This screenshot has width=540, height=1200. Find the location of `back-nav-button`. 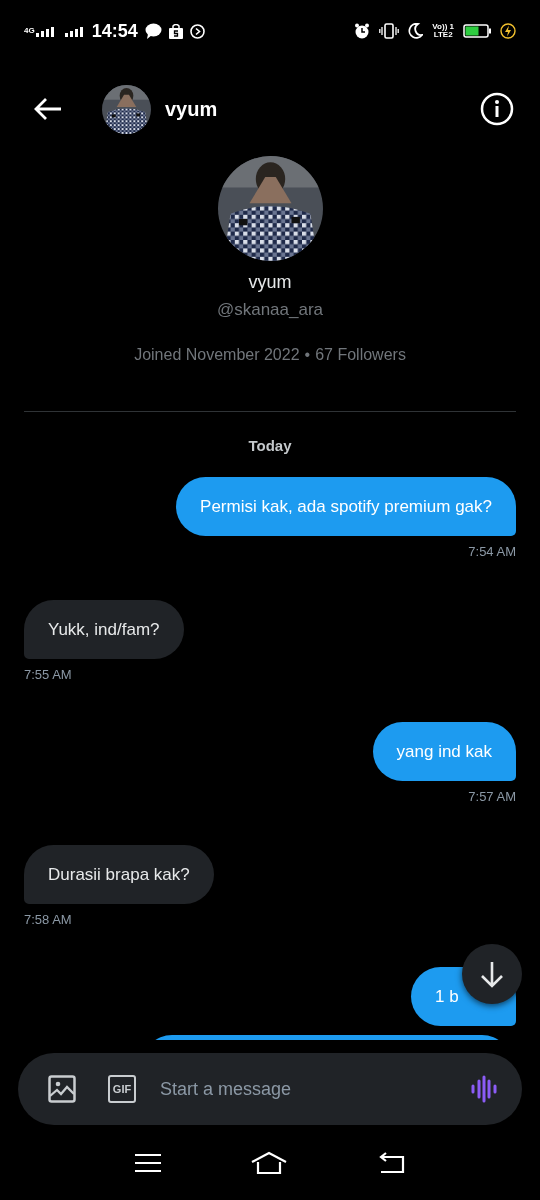

back-nav-button is located at coordinates (391, 1162).